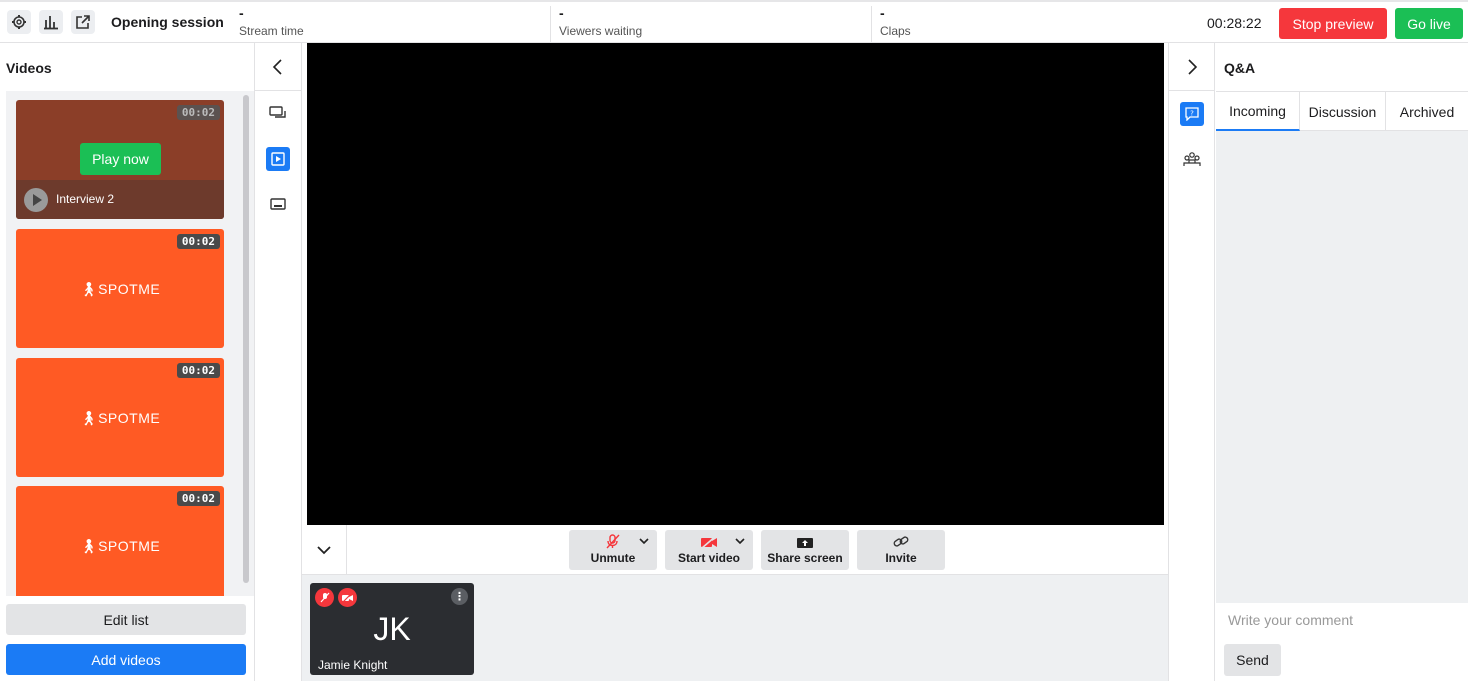 Image resolution: width=1468 pixels, height=681 pixels. Describe the element at coordinates (395, 24) in the screenshot. I see `stat-stream-time: - Stream time` at that location.